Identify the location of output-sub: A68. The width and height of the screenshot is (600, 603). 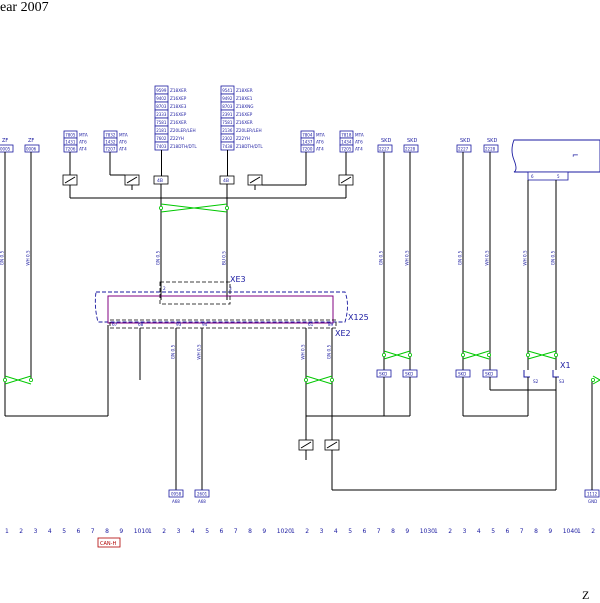
(176, 501).